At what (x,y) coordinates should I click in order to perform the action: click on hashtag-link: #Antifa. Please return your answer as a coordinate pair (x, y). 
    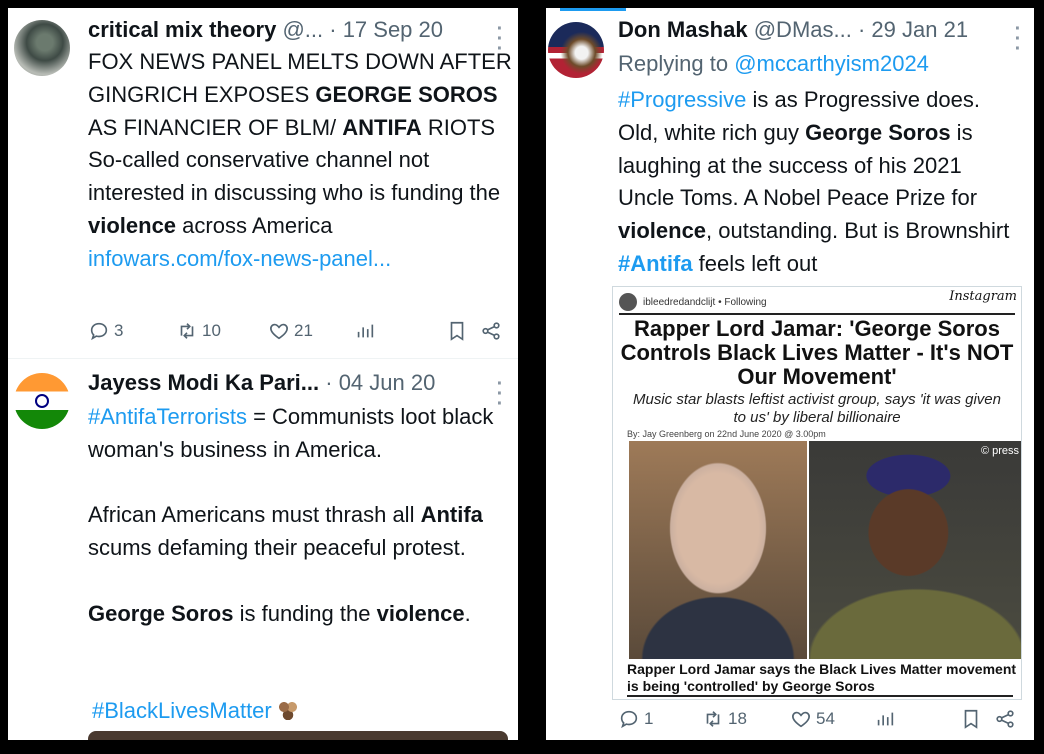
    Looking at the image, I should click on (655, 263).